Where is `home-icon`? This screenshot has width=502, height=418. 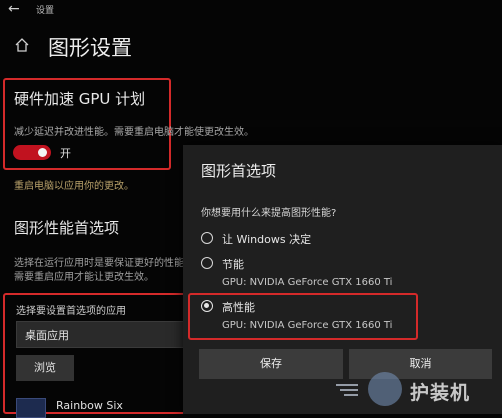 home-icon is located at coordinates (22, 45).